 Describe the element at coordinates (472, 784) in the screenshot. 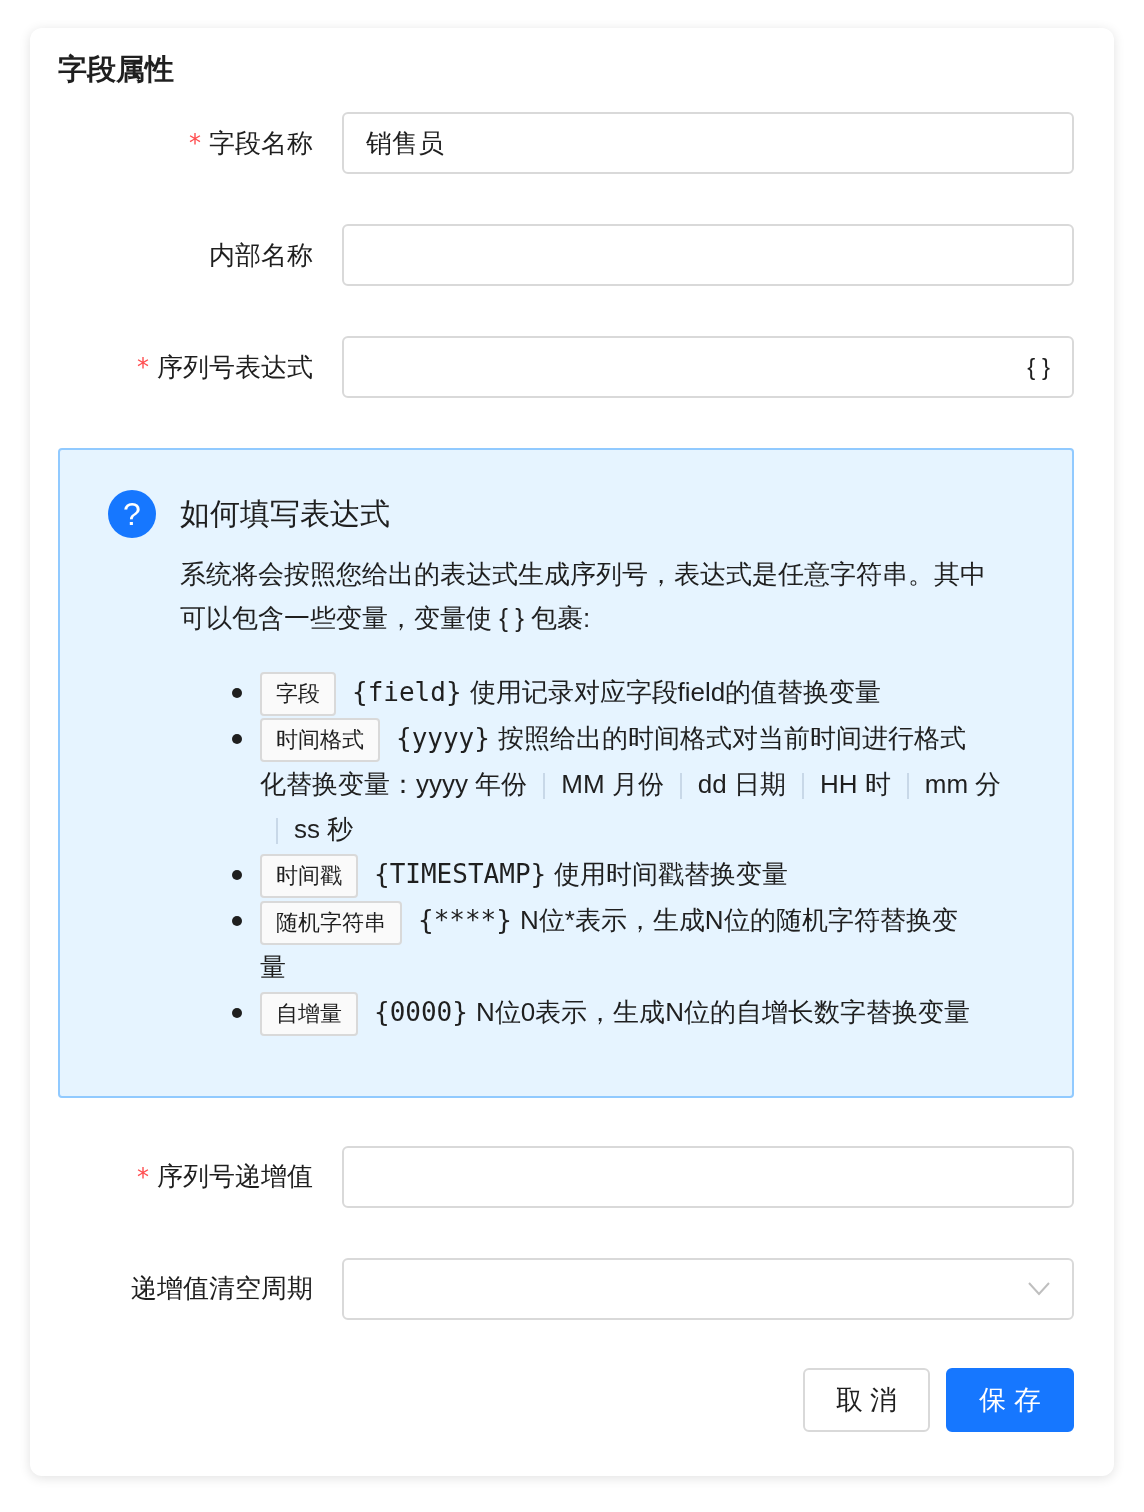

I see `format-token: yyyy 年份` at that location.